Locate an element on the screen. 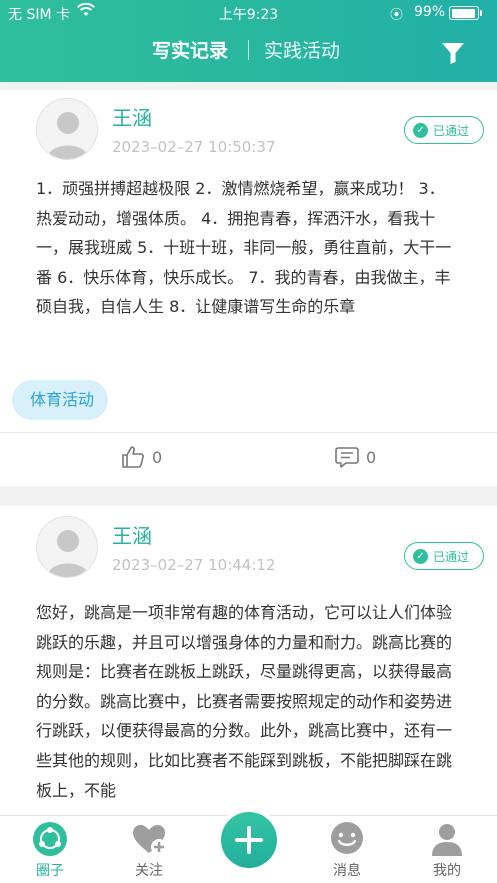 The height and width of the screenshot is (883, 497). person-icon is located at coordinates (447, 840).